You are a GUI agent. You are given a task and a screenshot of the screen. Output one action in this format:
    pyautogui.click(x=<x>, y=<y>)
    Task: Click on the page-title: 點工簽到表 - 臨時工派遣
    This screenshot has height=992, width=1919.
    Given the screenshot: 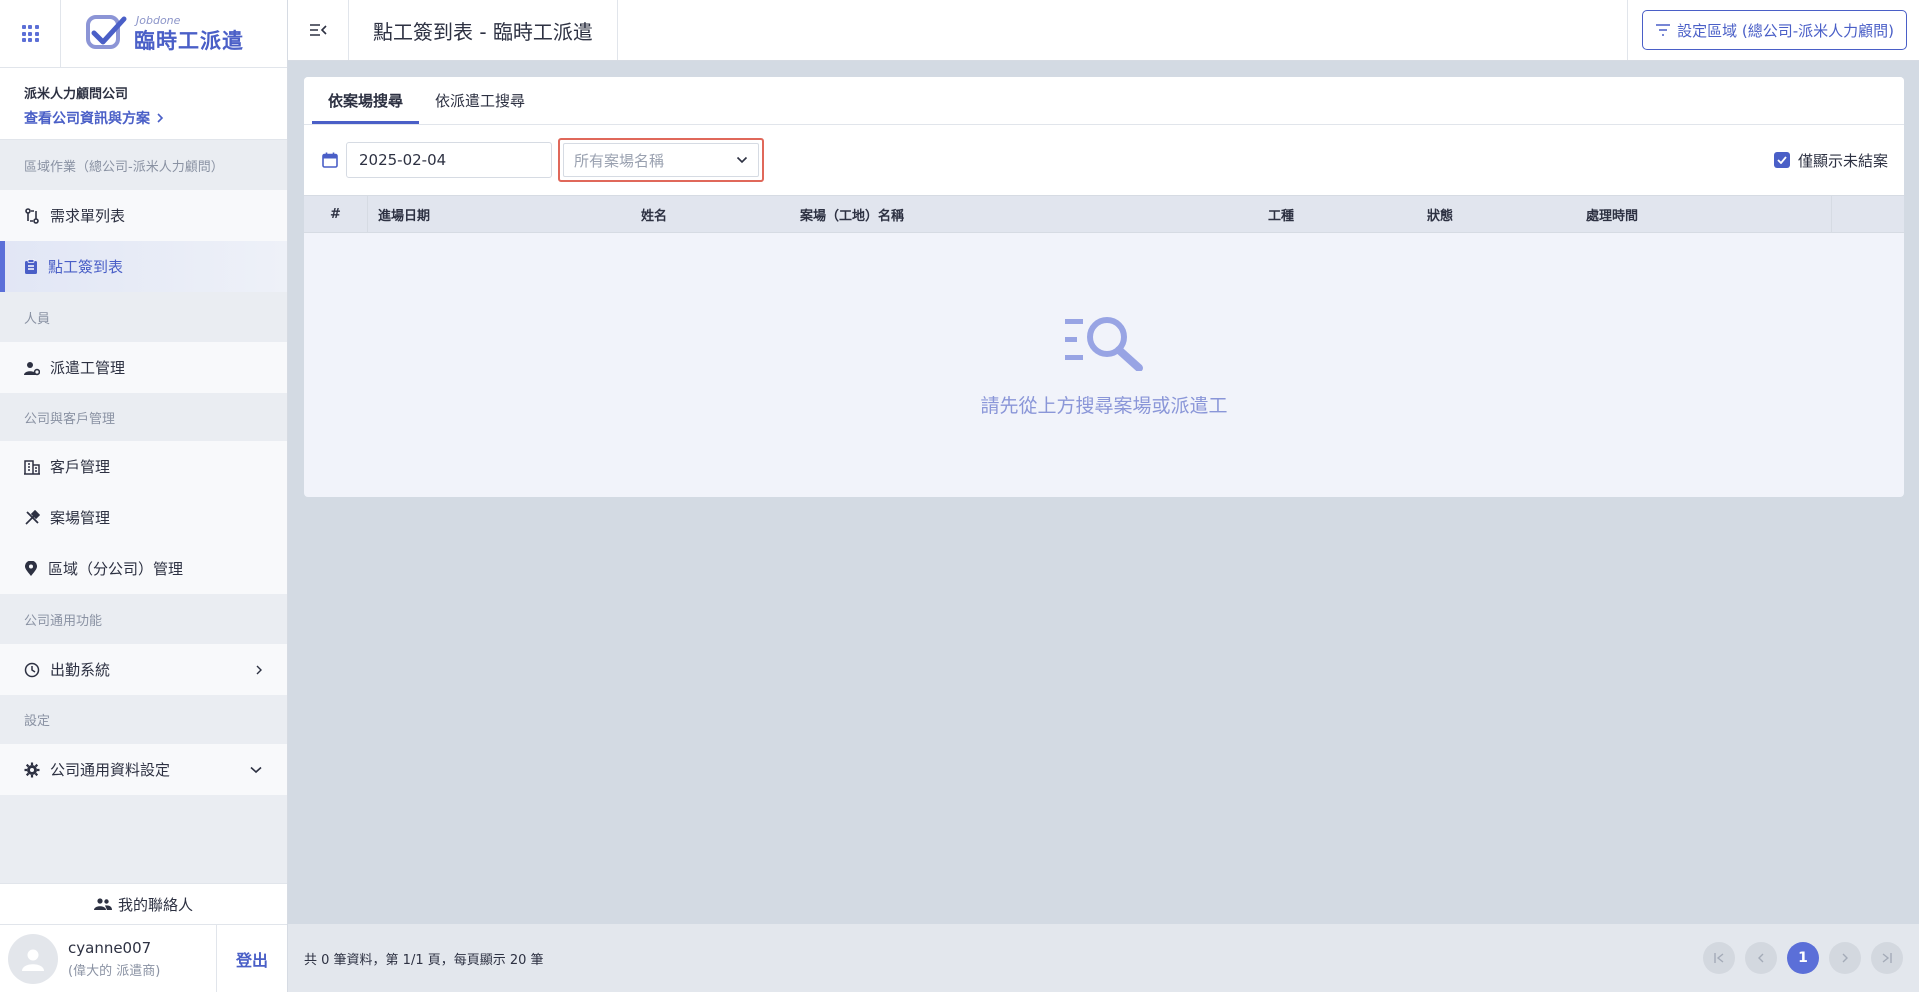 What is the action you would take?
    pyautogui.click(x=483, y=30)
    